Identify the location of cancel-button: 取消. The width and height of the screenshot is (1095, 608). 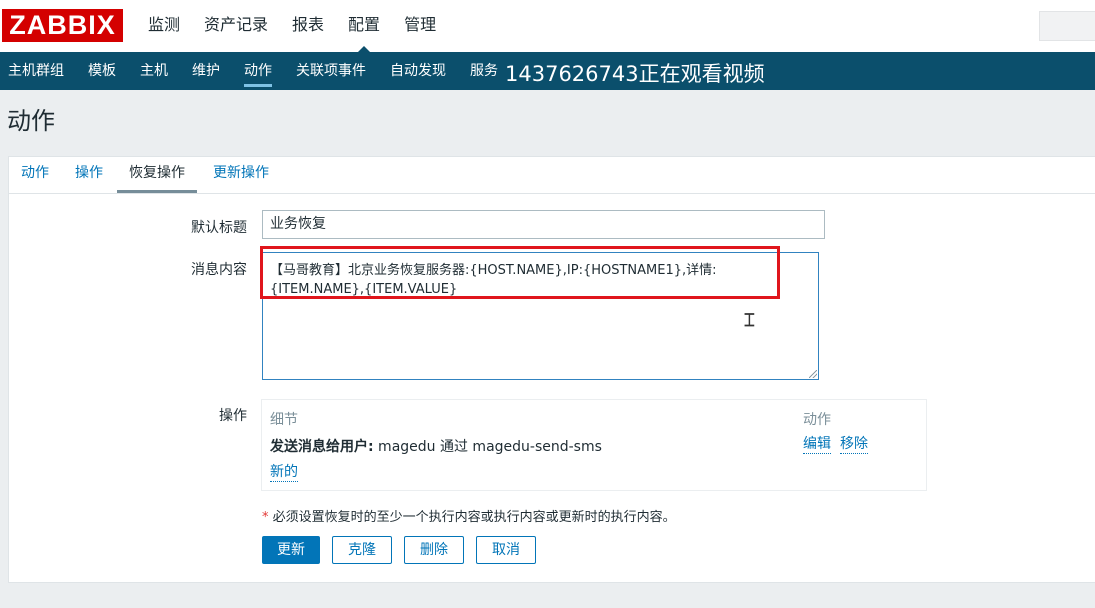
(506, 550).